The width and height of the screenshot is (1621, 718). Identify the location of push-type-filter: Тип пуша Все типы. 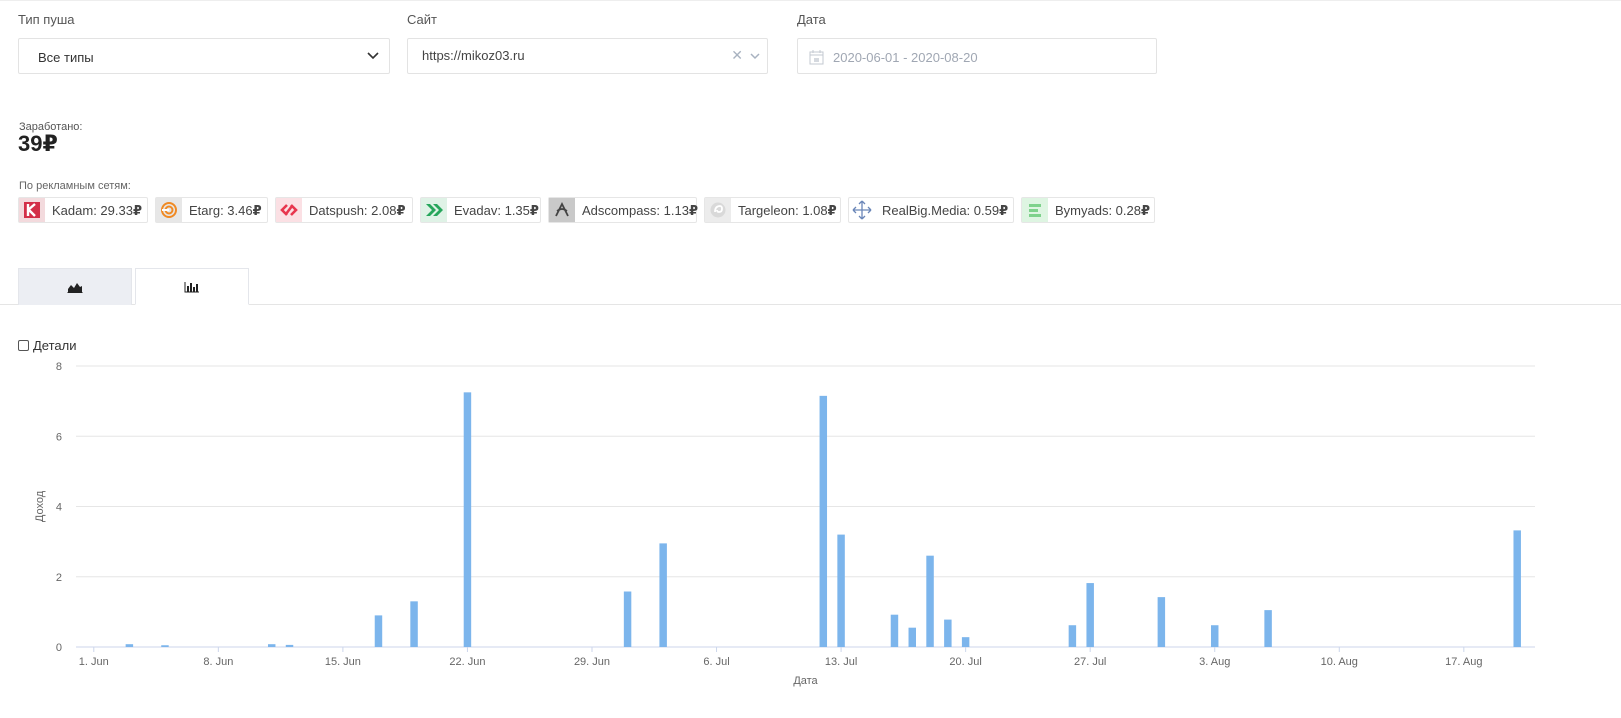
(204, 43).